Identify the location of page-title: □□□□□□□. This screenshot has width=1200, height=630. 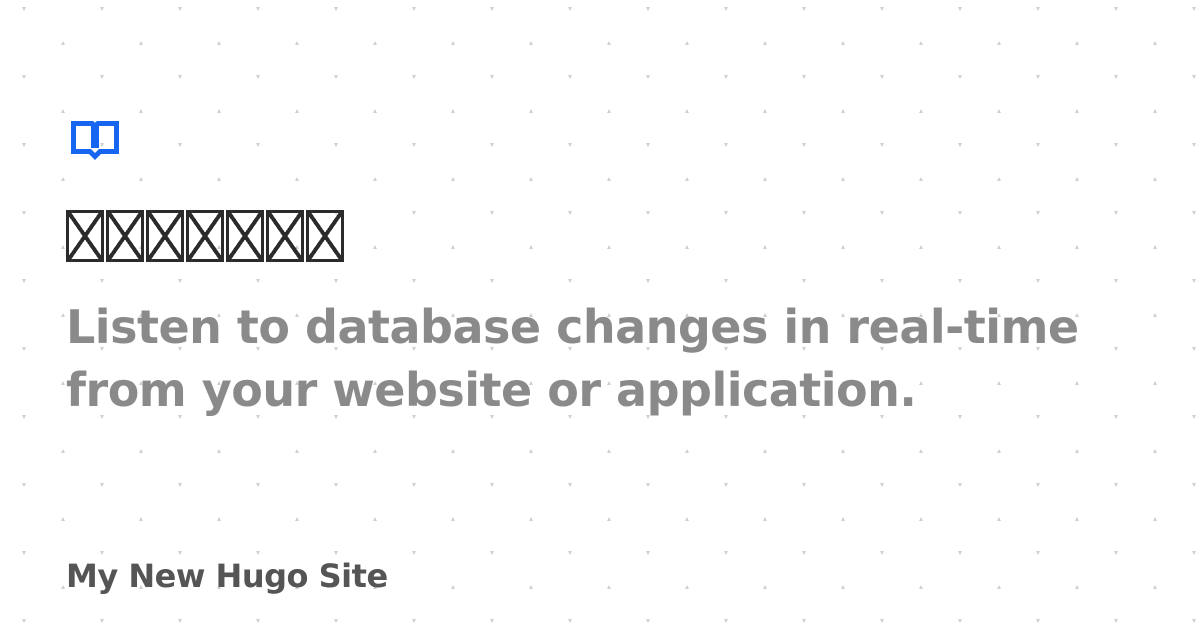
(206, 236).